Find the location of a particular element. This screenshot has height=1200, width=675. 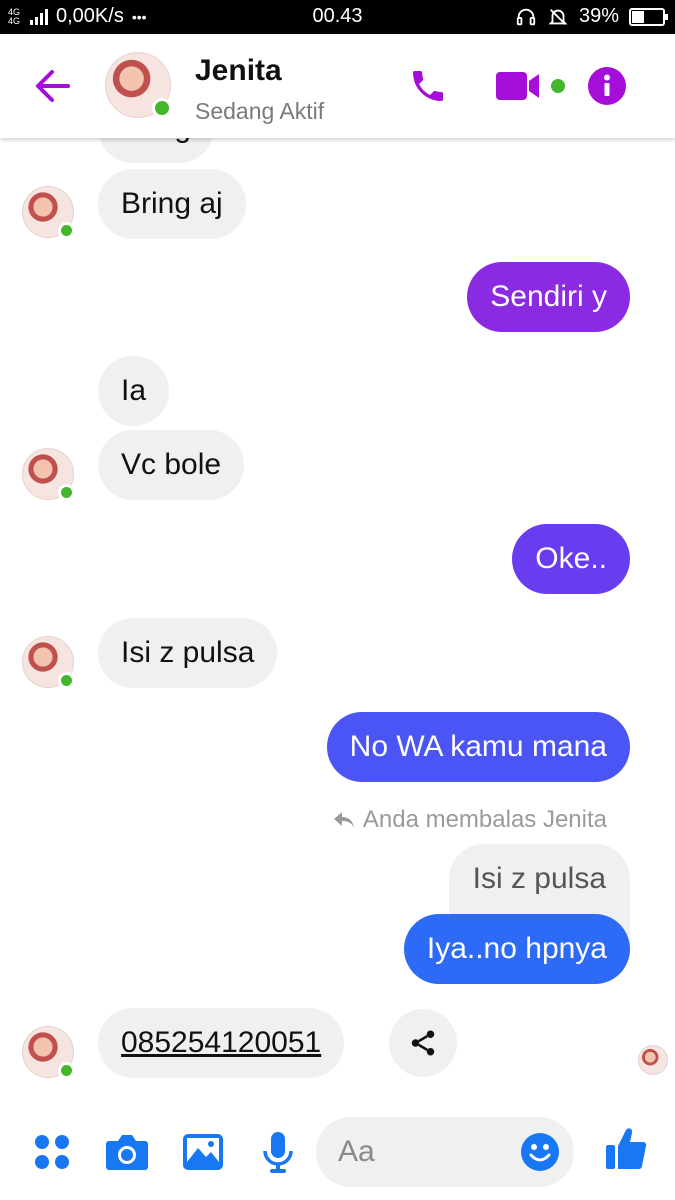

grid-dots-icon is located at coordinates (52, 1152).